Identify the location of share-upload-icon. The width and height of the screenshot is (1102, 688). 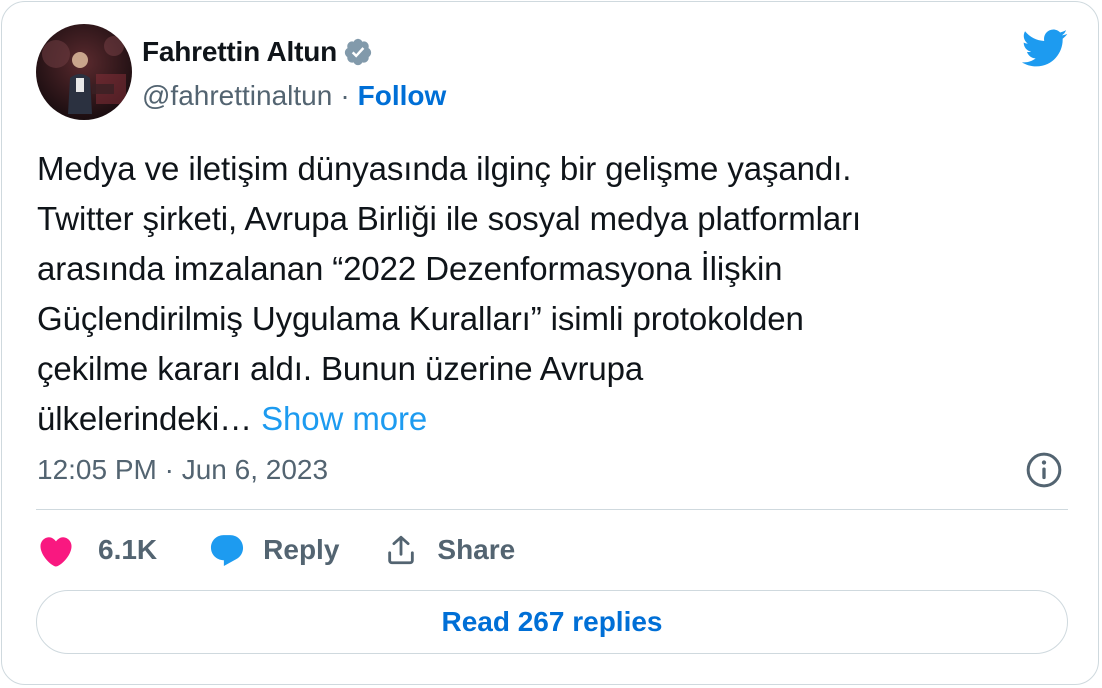
(401, 550).